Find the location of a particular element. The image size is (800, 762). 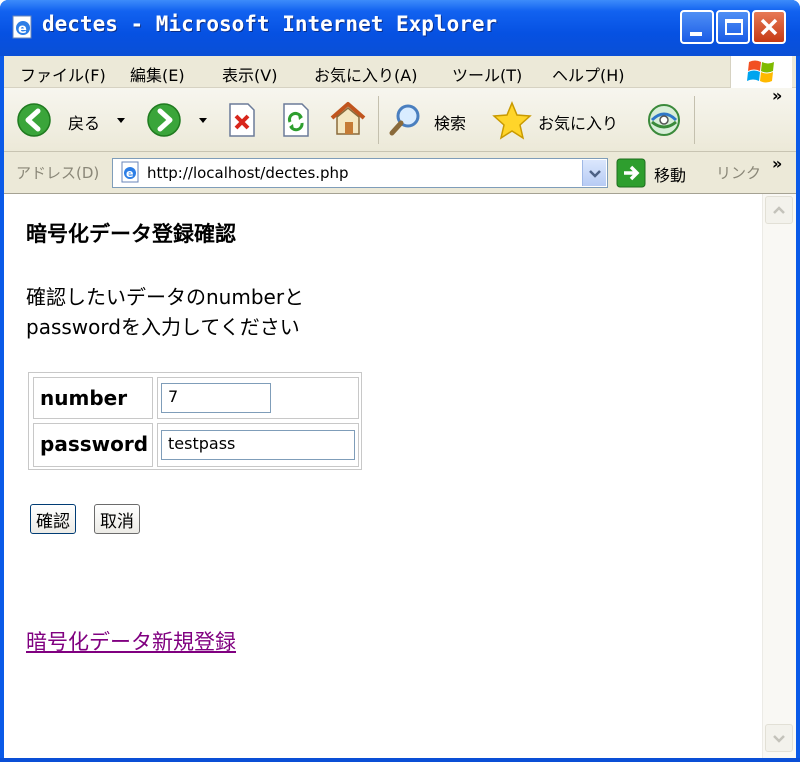

search-button: 検索 is located at coordinates (436, 120).